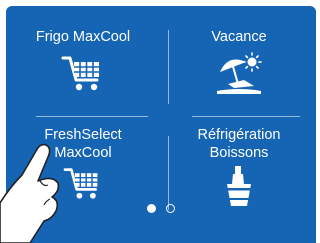  Describe the element at coordinates (83, 37) in the screenshot. I see `tile-label: Frigo MaxCool` at that location.